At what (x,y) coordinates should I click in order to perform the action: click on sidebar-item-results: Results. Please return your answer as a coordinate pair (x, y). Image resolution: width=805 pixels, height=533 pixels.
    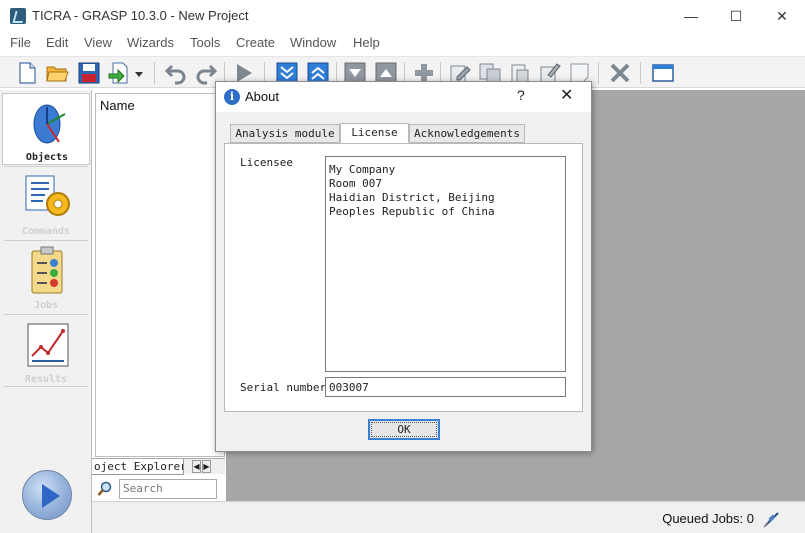
    Looking at the image, I should click on (46, 352).